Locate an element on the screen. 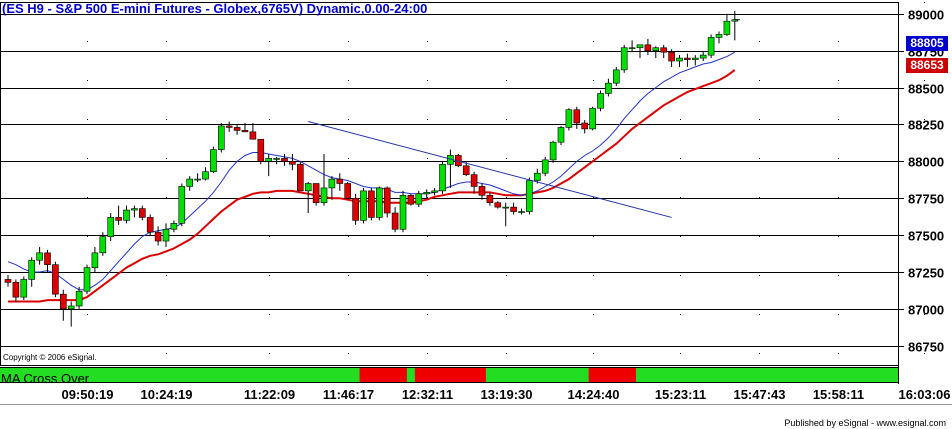 The image size is (952, 429). y-tick-label: 87500 is located at coordinates (926, 236).